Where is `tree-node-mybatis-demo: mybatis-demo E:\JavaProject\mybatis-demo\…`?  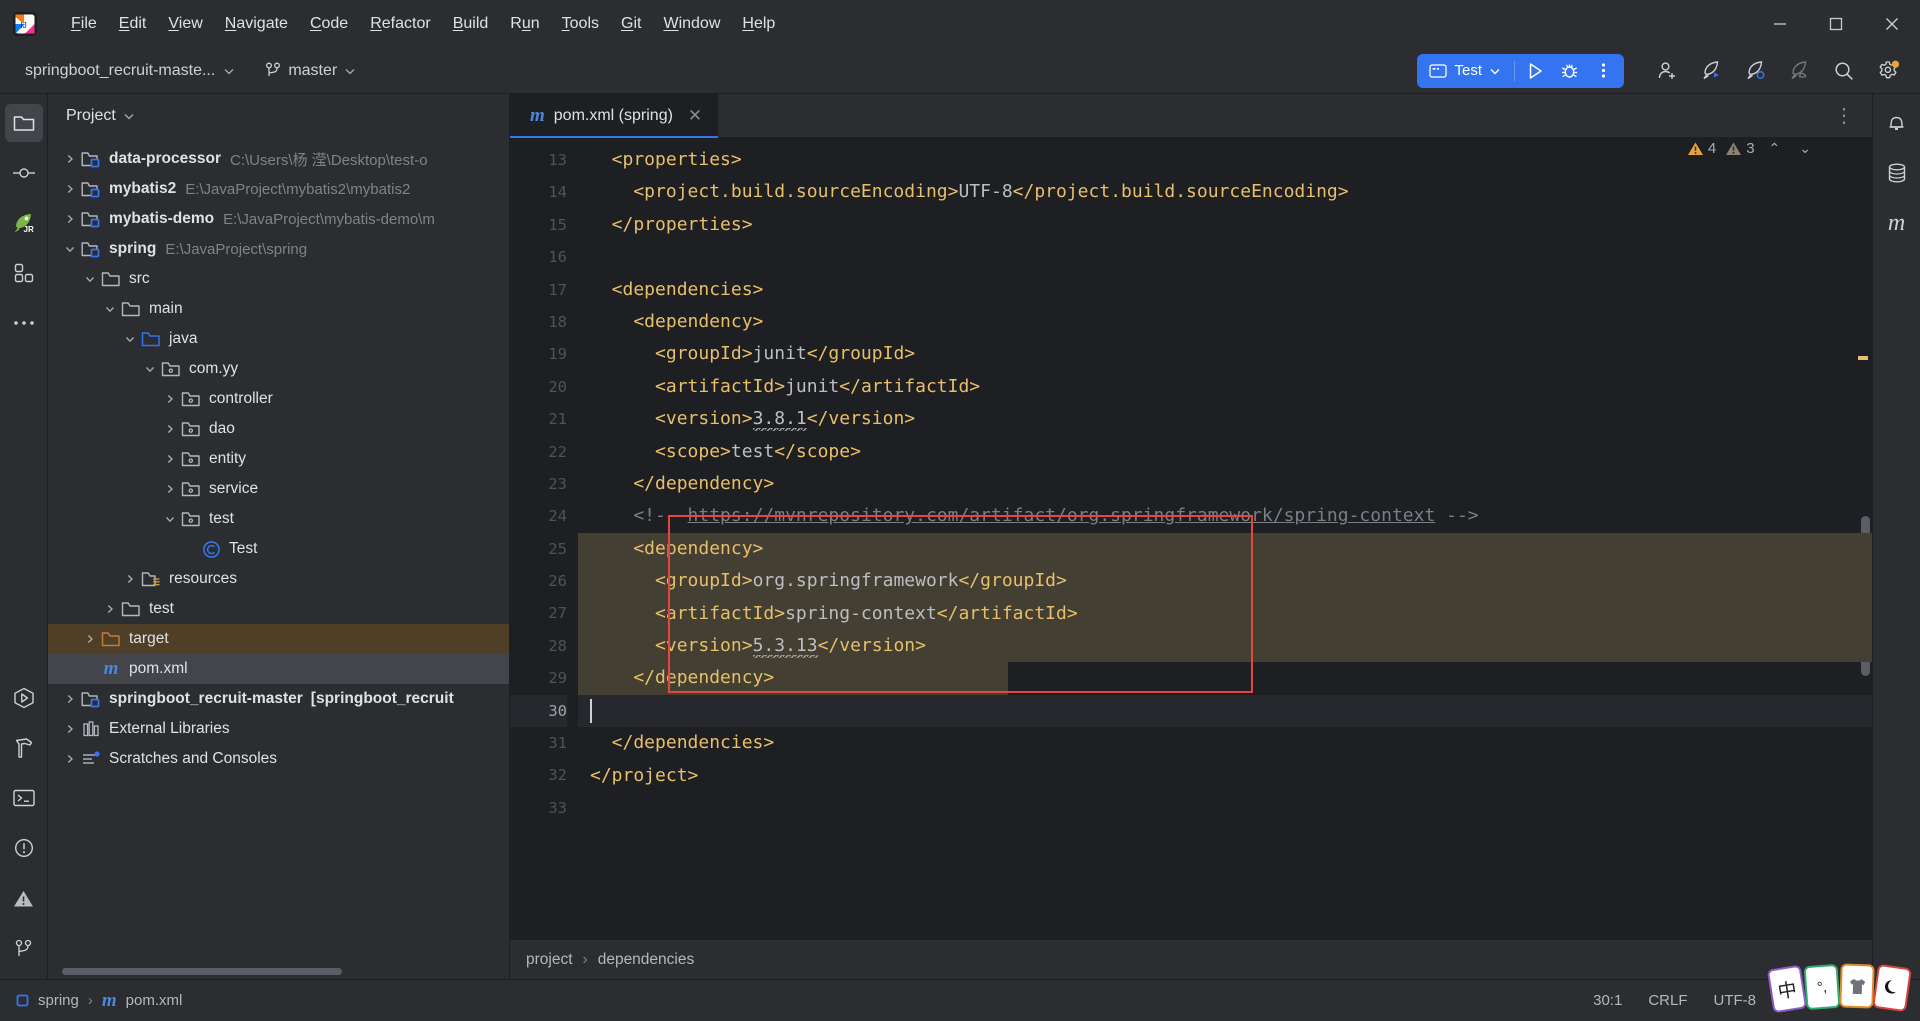
tree-node-mybatis-demo: mybatis-demo E:\JavaProject\mybatis-demo\… is located at coordinates (278, 219).